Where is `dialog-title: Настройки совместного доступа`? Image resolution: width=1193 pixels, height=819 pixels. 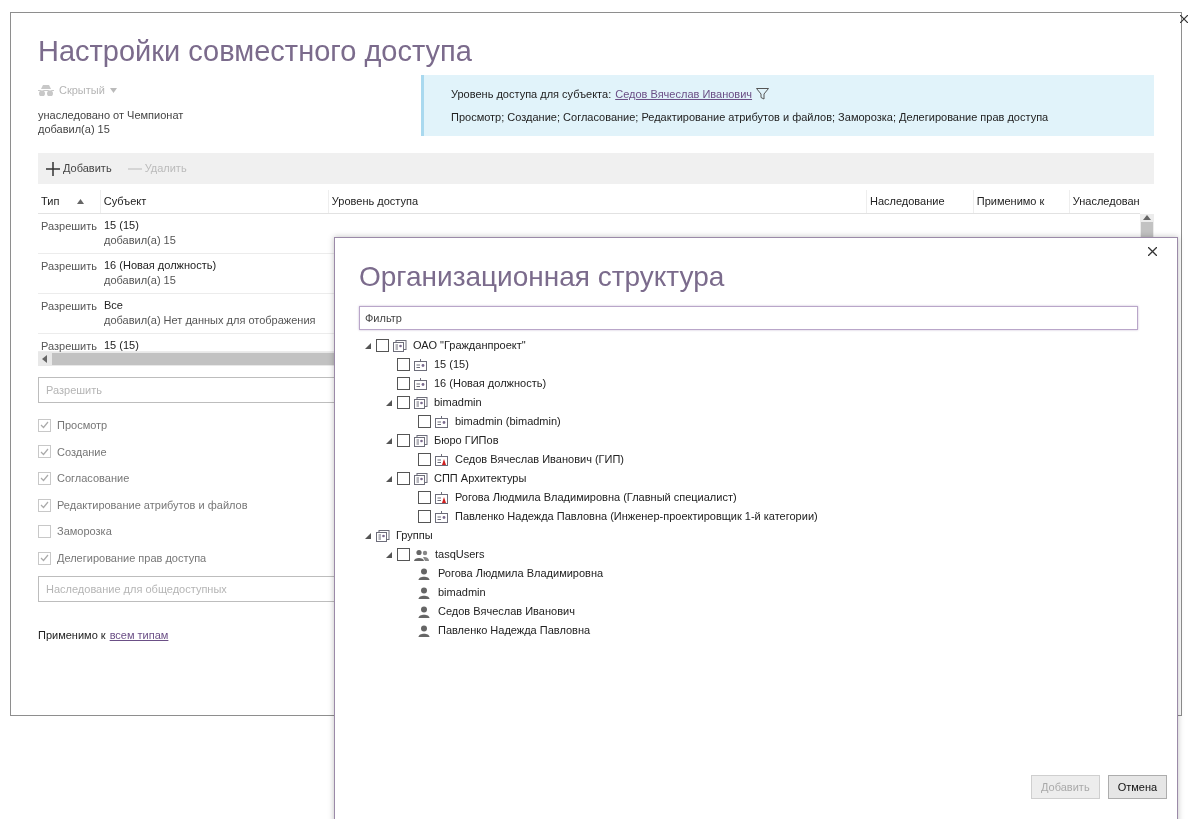 dialog-title: Настройки совместного доступа is located at coordinates (255, 51).